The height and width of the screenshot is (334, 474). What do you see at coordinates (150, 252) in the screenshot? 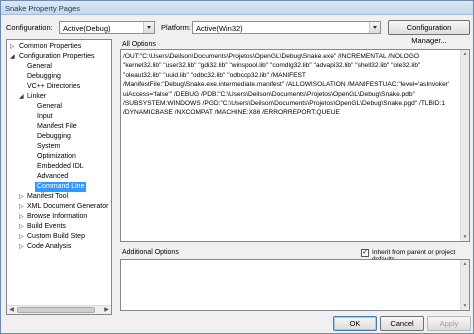
I see `additional-options-label: Additional Options` at bounding box center [150, 252].